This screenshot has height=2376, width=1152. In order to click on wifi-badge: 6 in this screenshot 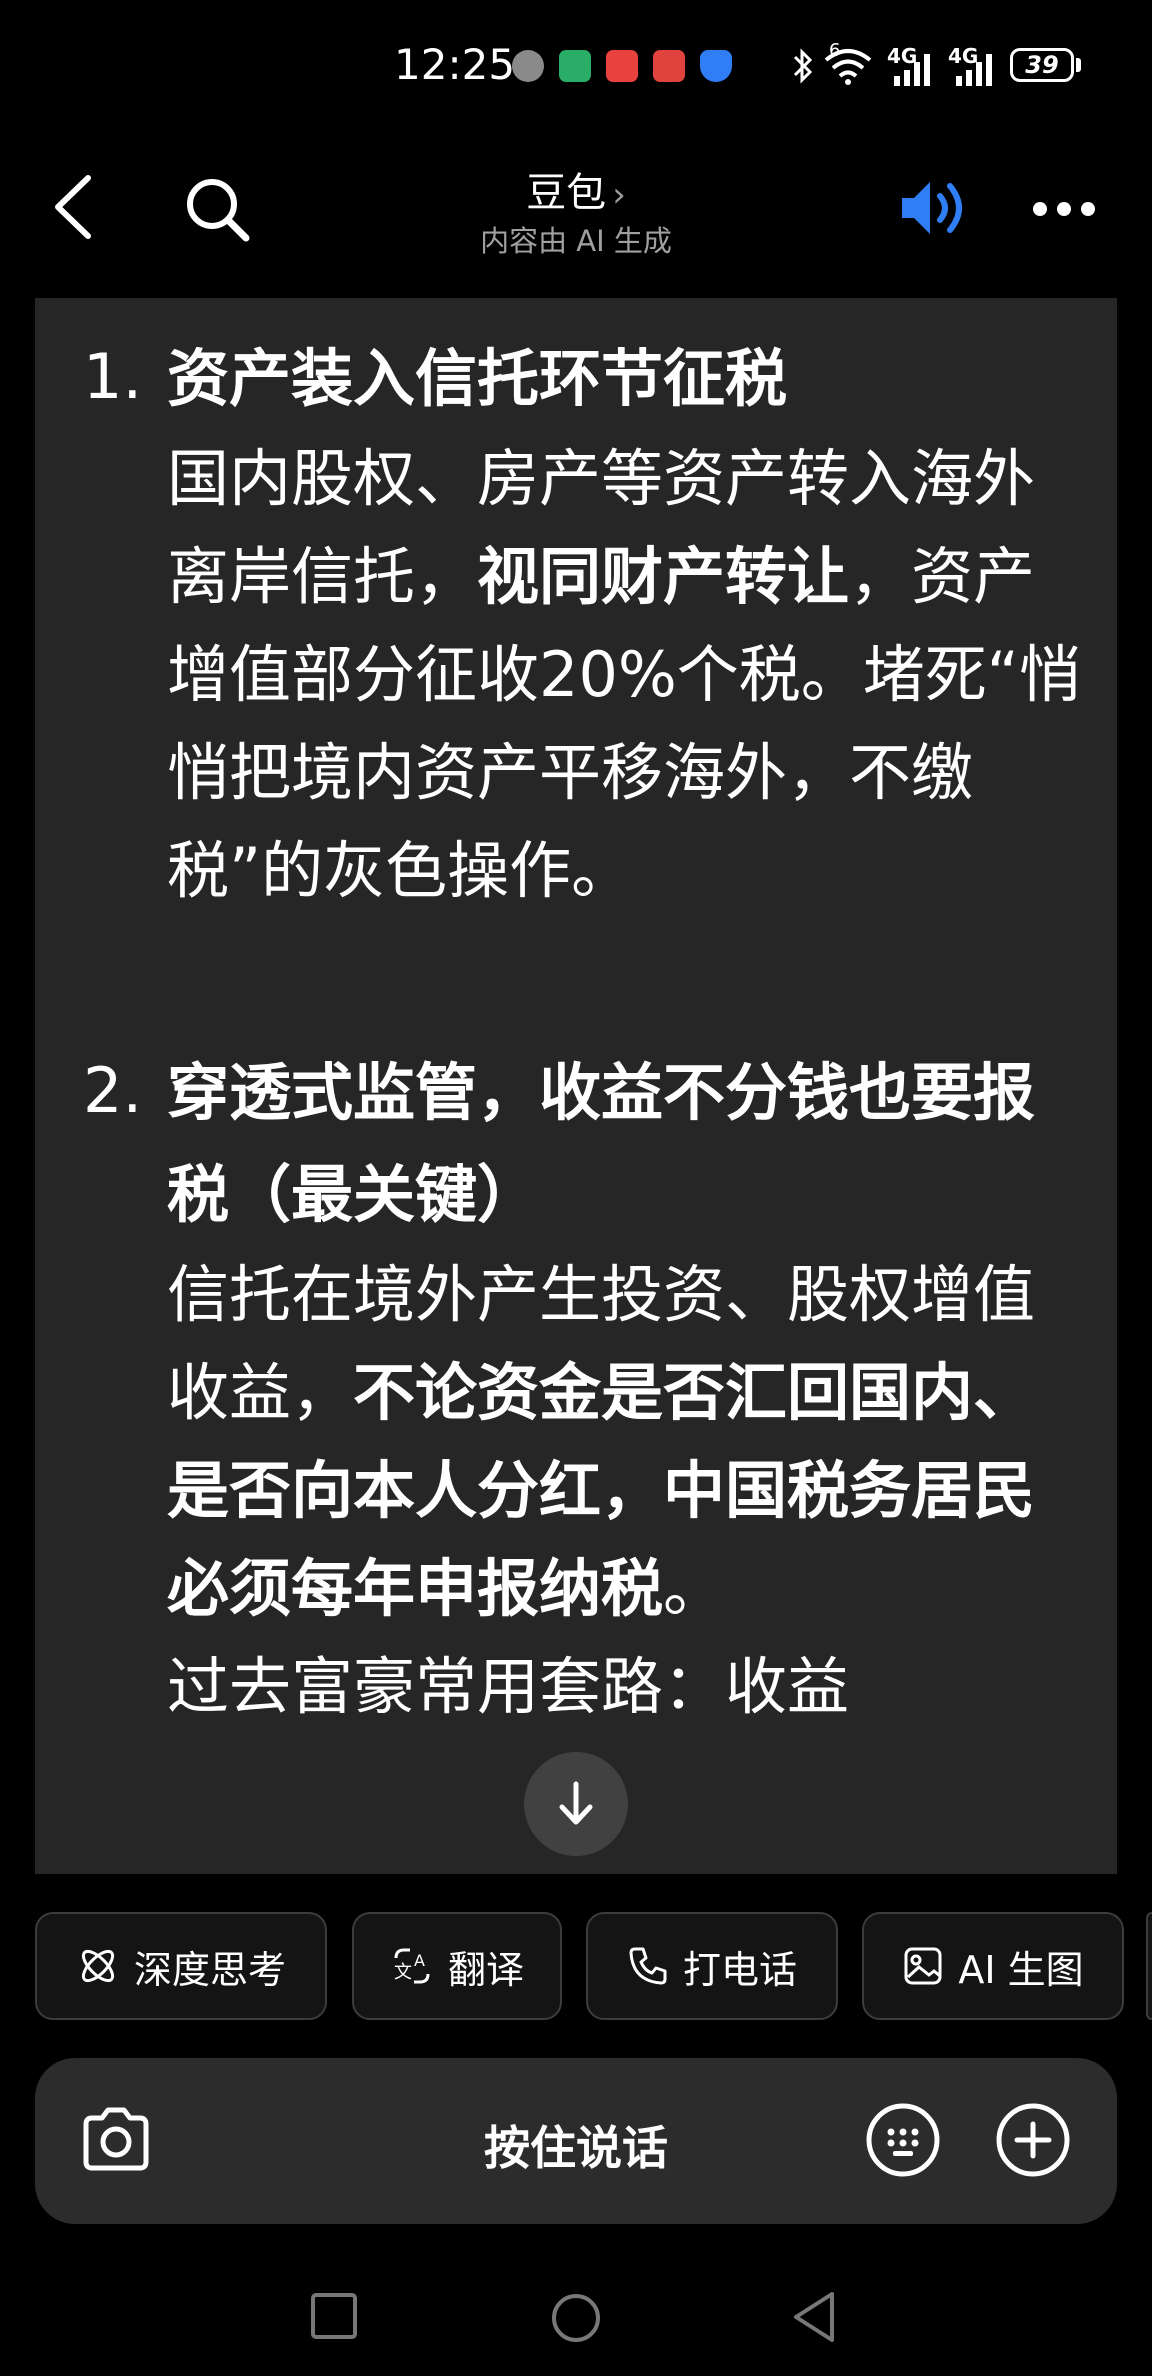, I will do `click(835, 50)`.